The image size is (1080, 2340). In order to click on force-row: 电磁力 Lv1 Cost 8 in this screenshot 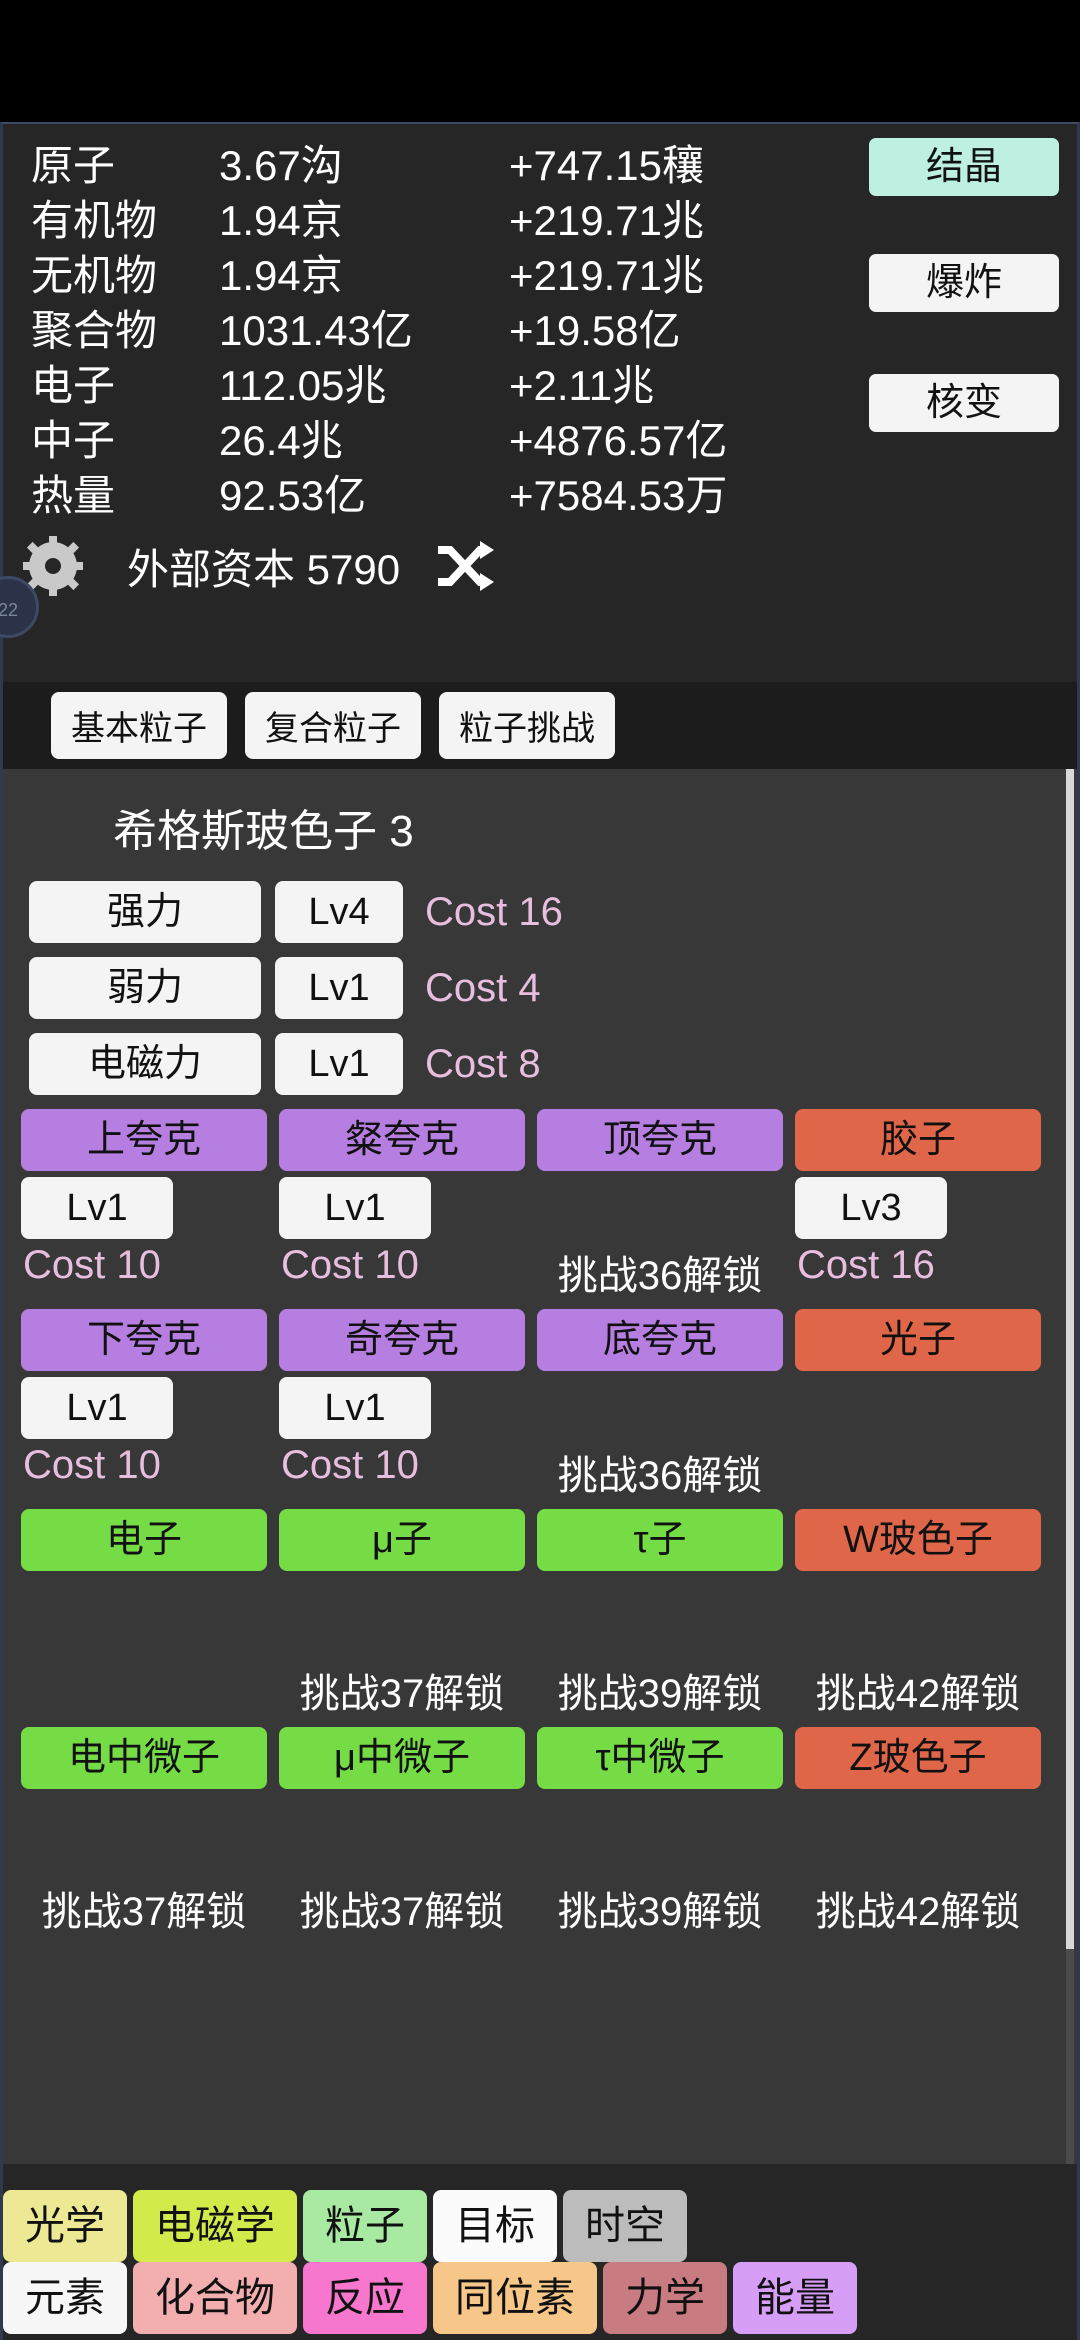, I will do `click(540, 1064)`.